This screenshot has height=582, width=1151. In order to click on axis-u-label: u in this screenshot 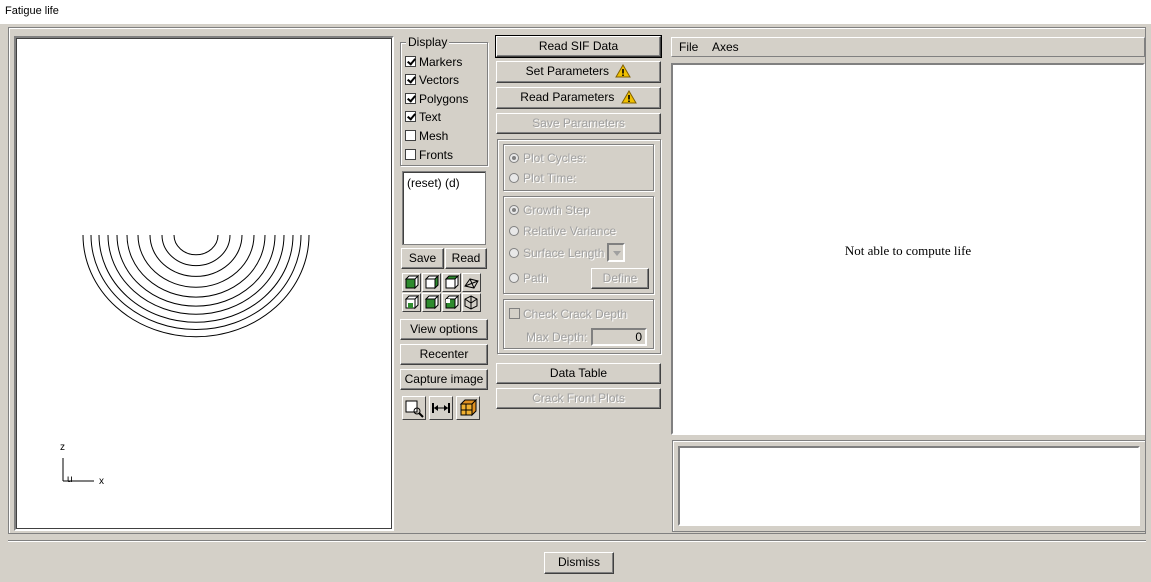, I will do `click(70, 479)`.